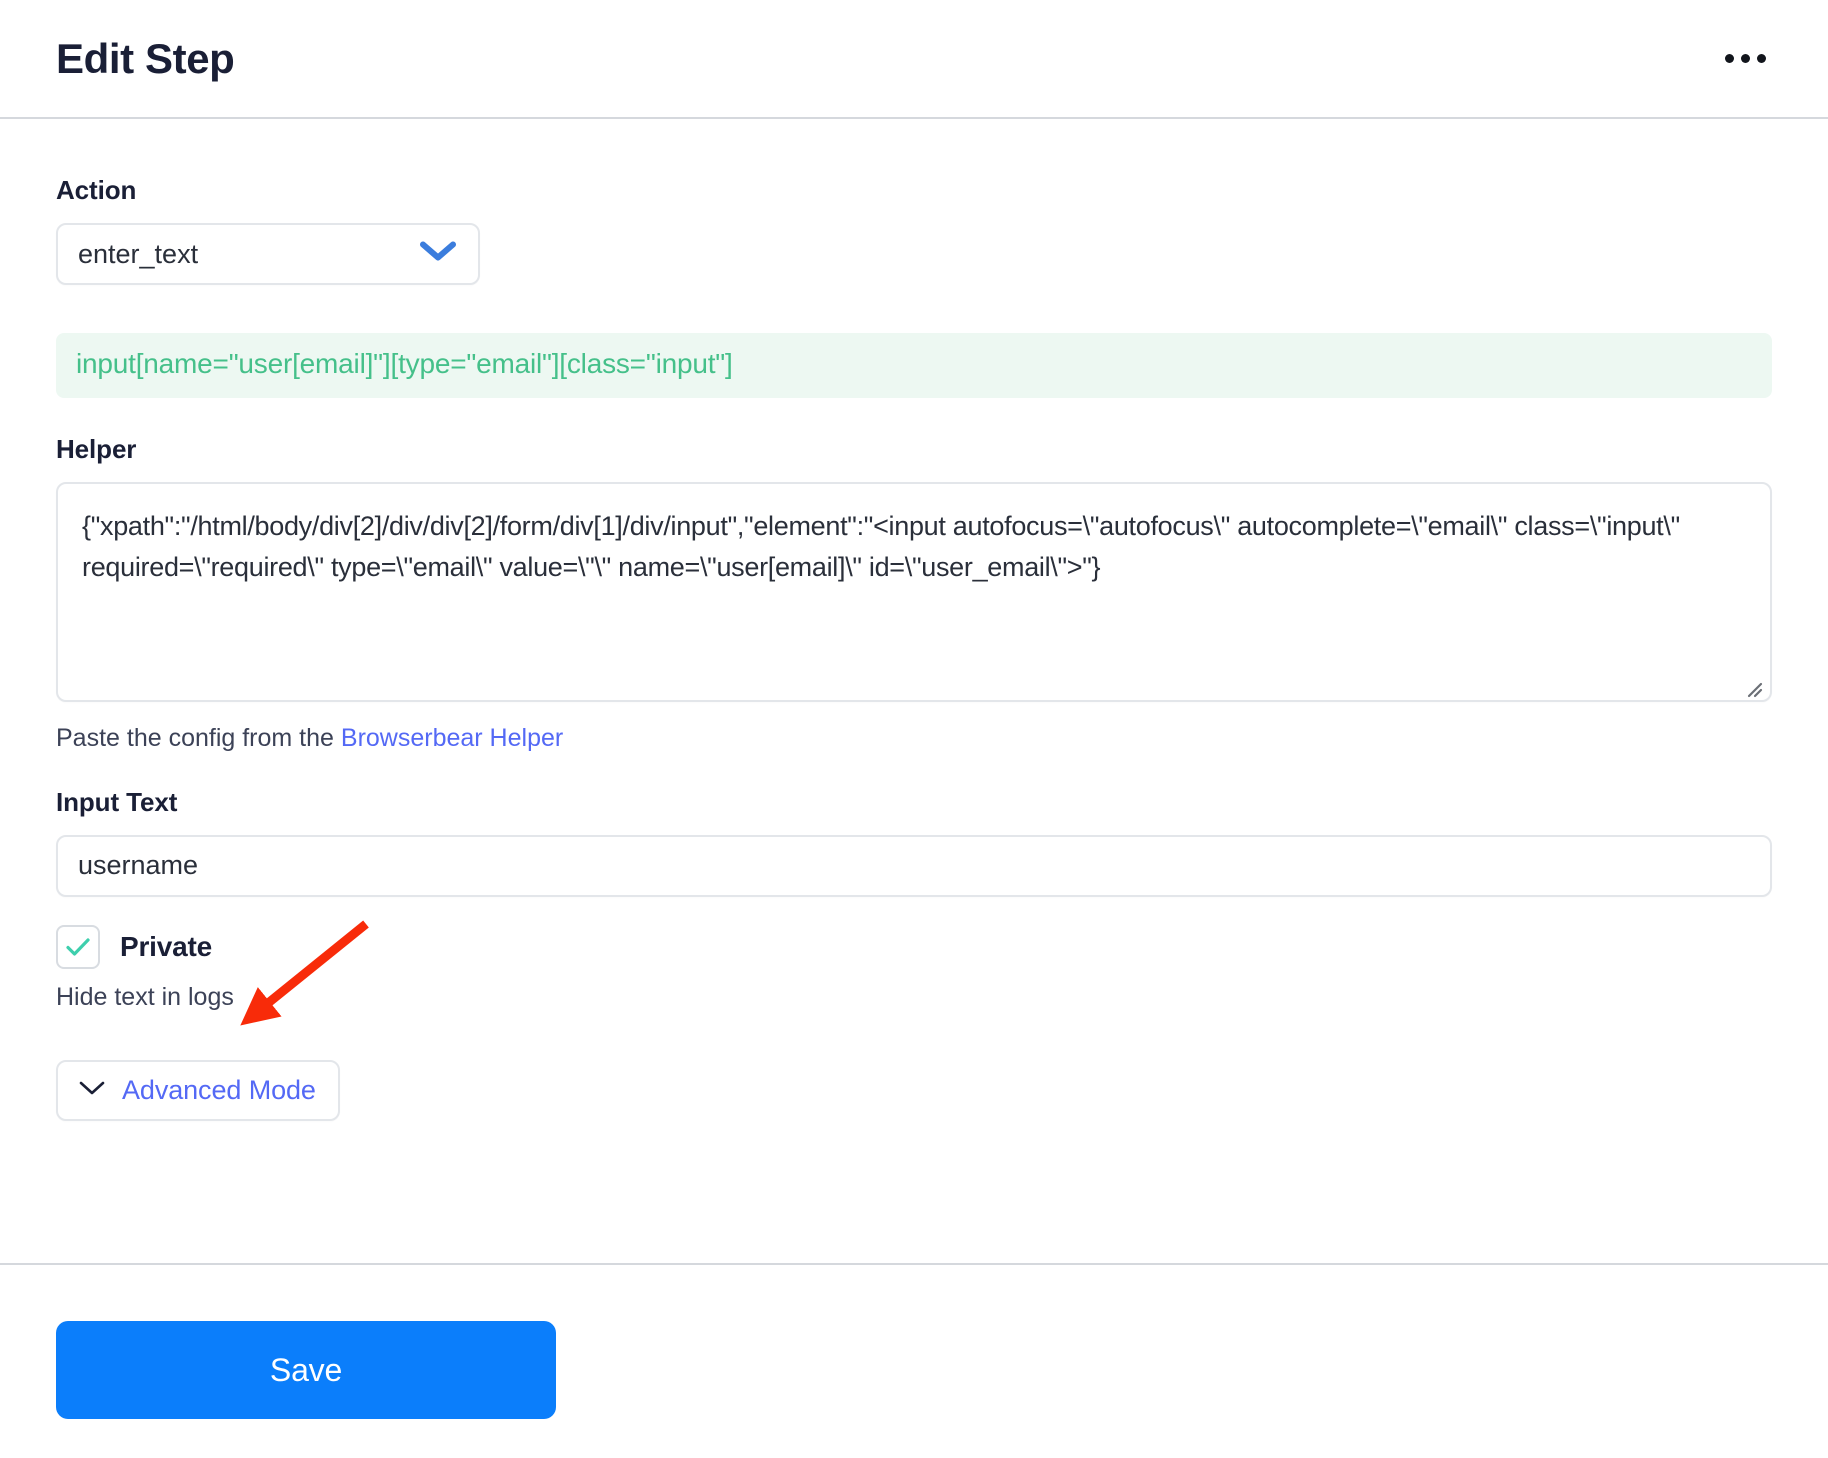  I want to click on private-checkbox, so click(78, 946).